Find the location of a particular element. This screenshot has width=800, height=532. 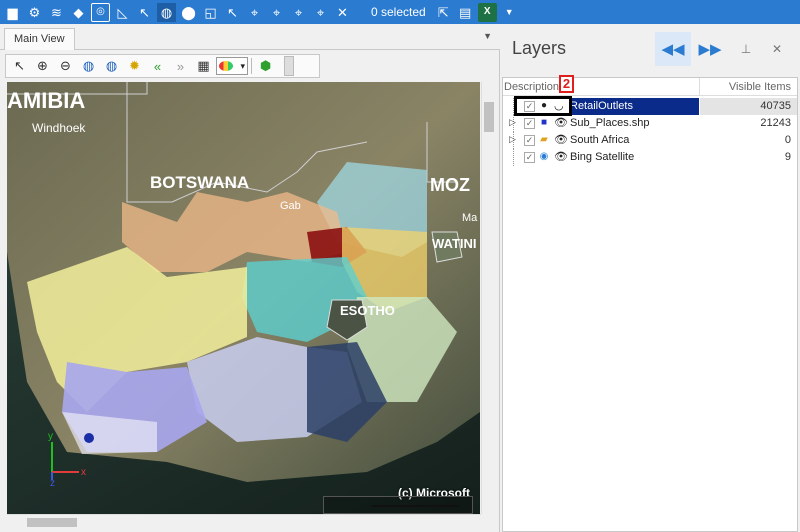

frame-icon: ◎ is located at coordinates (100, 12).